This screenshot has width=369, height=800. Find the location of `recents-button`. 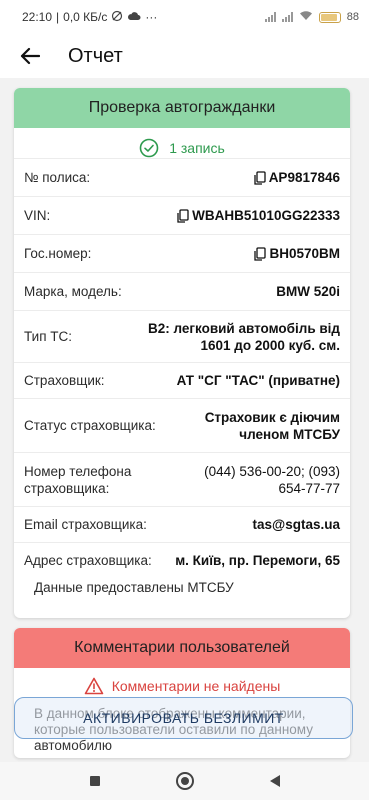

recents-button is located at coordinates (95, 781).